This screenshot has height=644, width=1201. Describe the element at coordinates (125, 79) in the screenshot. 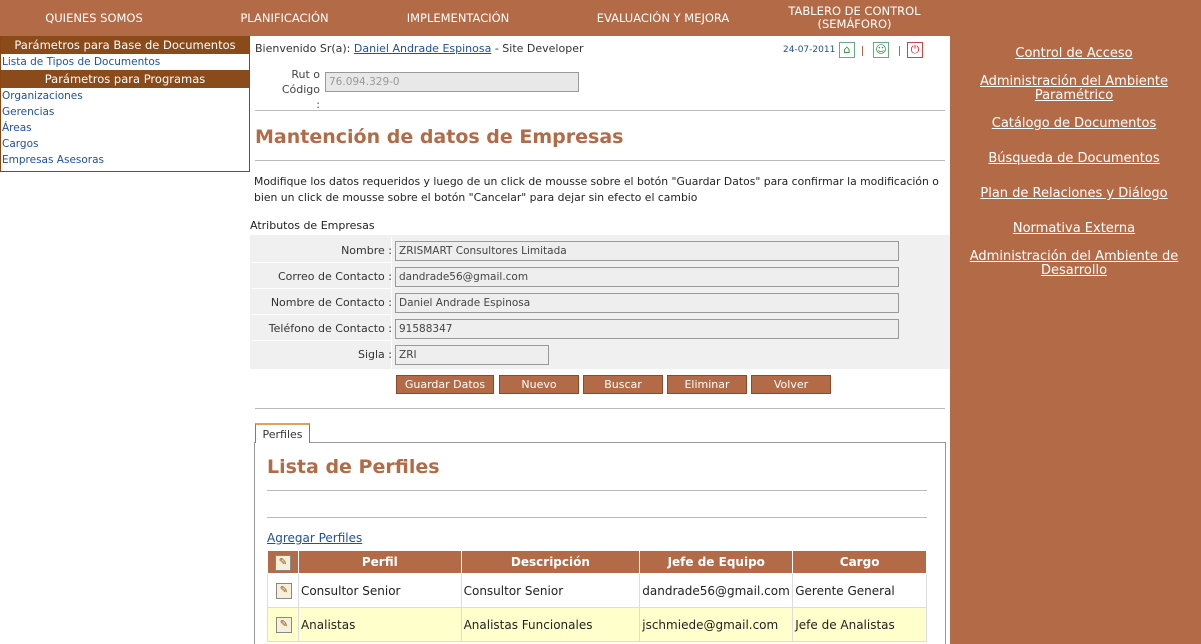

I see `sidebar-header-programas: Parámetros para Programas` at that location.